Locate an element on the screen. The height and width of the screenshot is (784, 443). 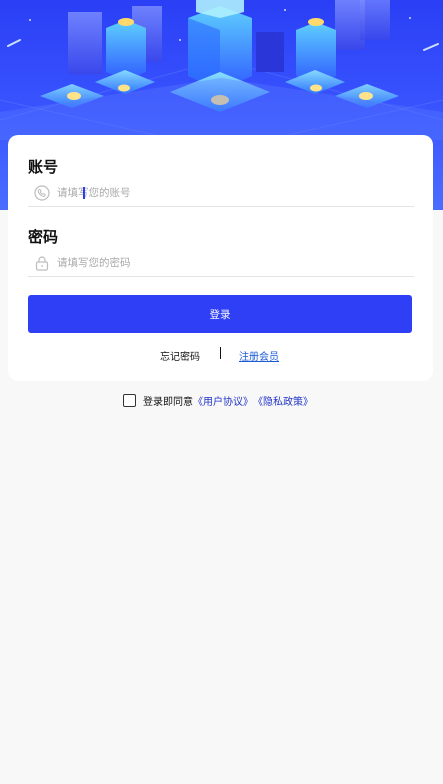
account-input is located at coordinates (207, 192).